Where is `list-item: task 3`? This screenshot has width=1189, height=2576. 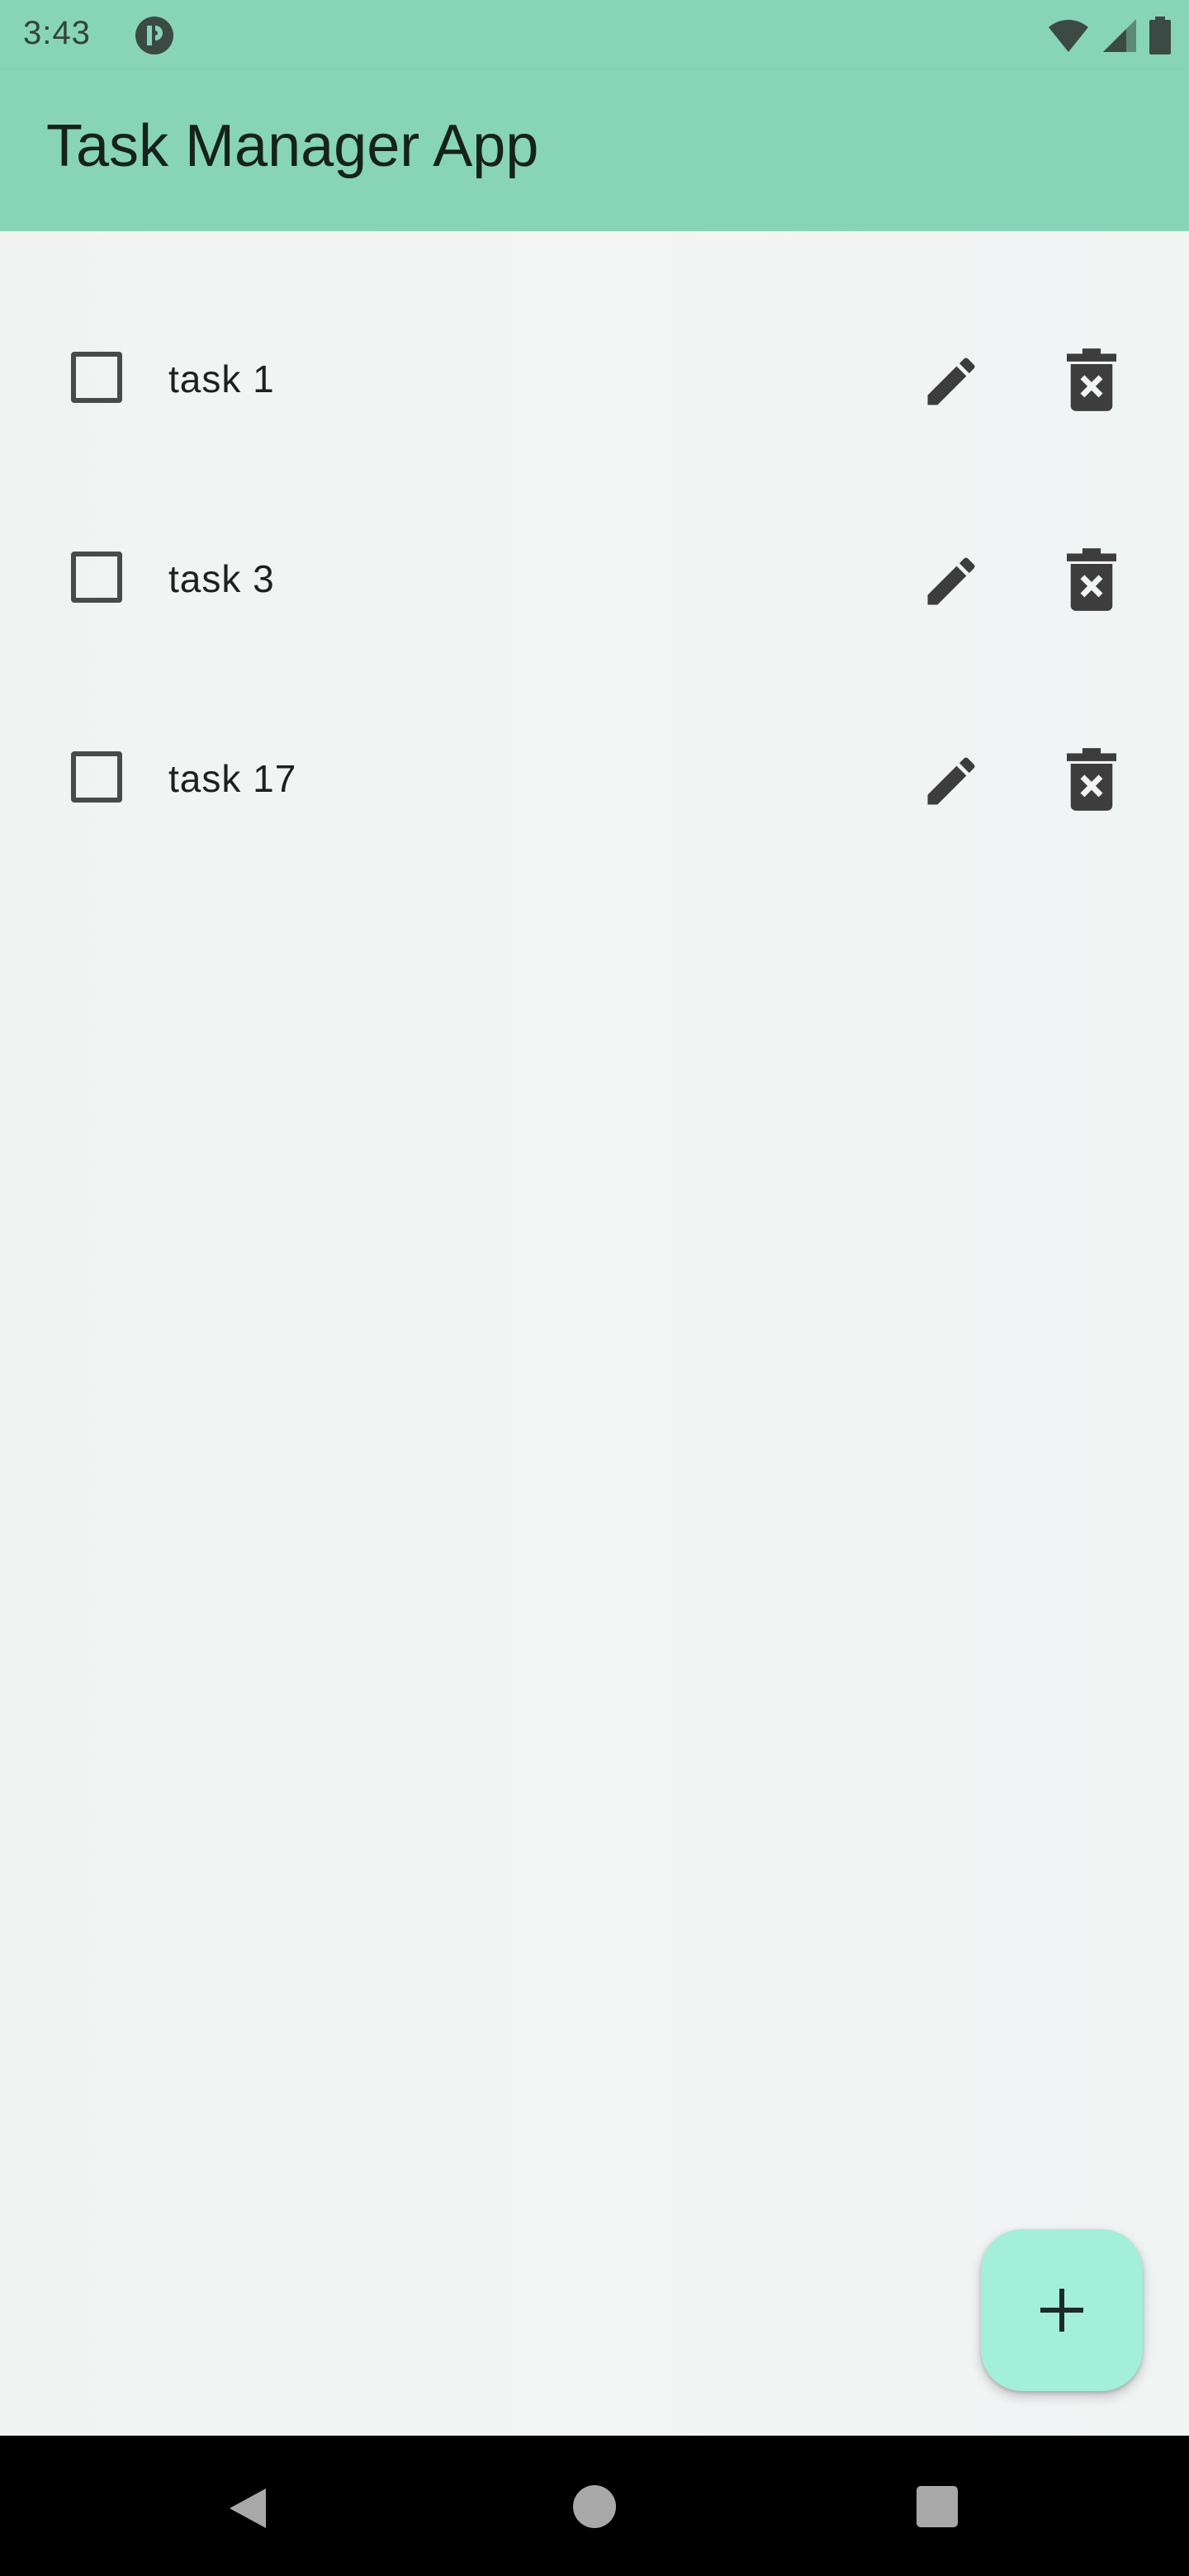
list-item: task 3 is located at coordinates (594, 580).